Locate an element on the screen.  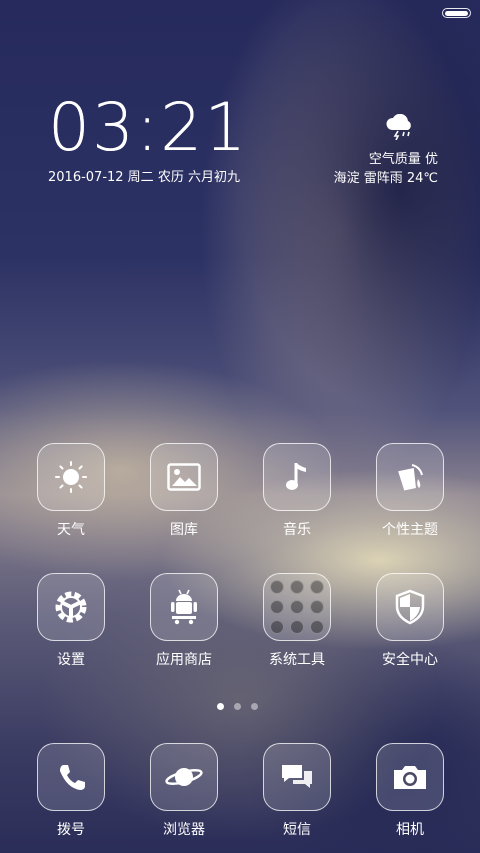
app-label: 个性主题 is located at coordinates (410, 530).